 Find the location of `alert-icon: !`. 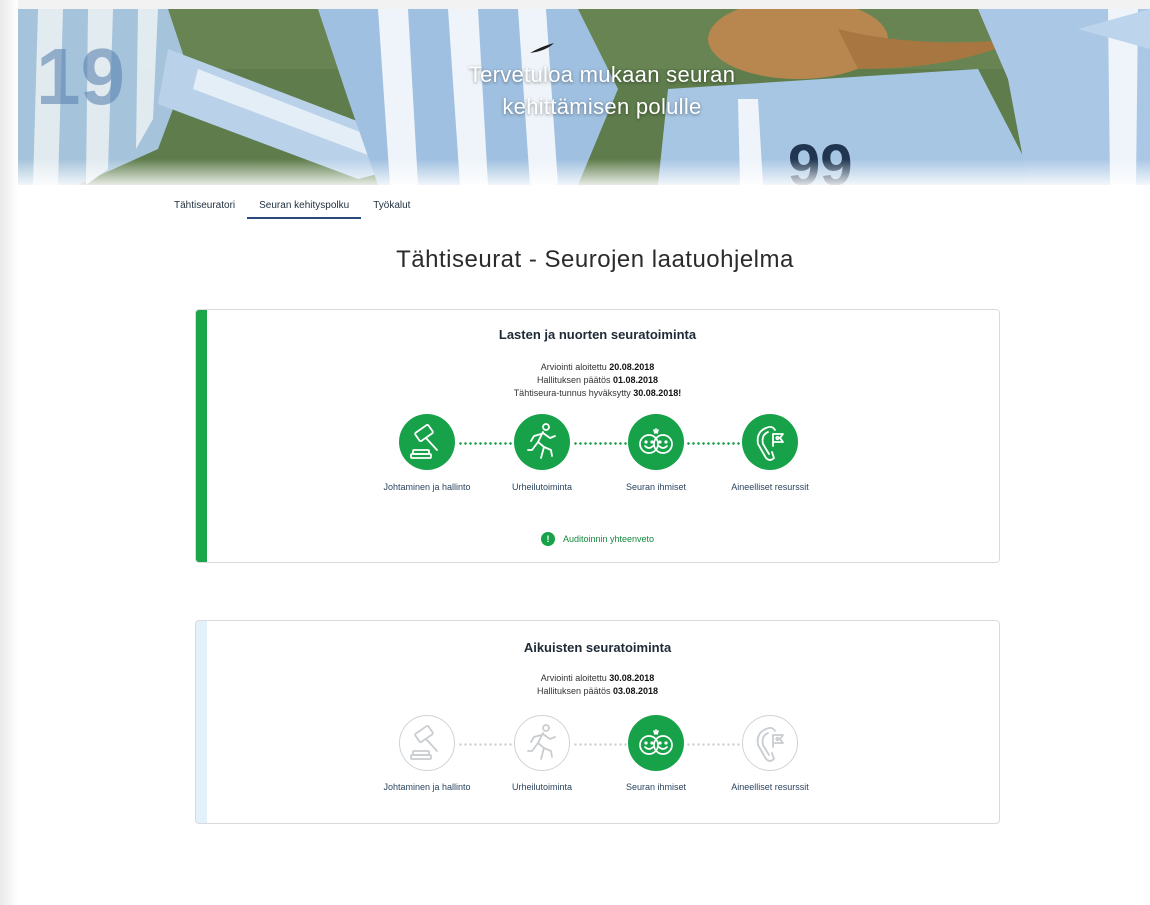

alert-icon: ! is located at coordinates (547, 539).